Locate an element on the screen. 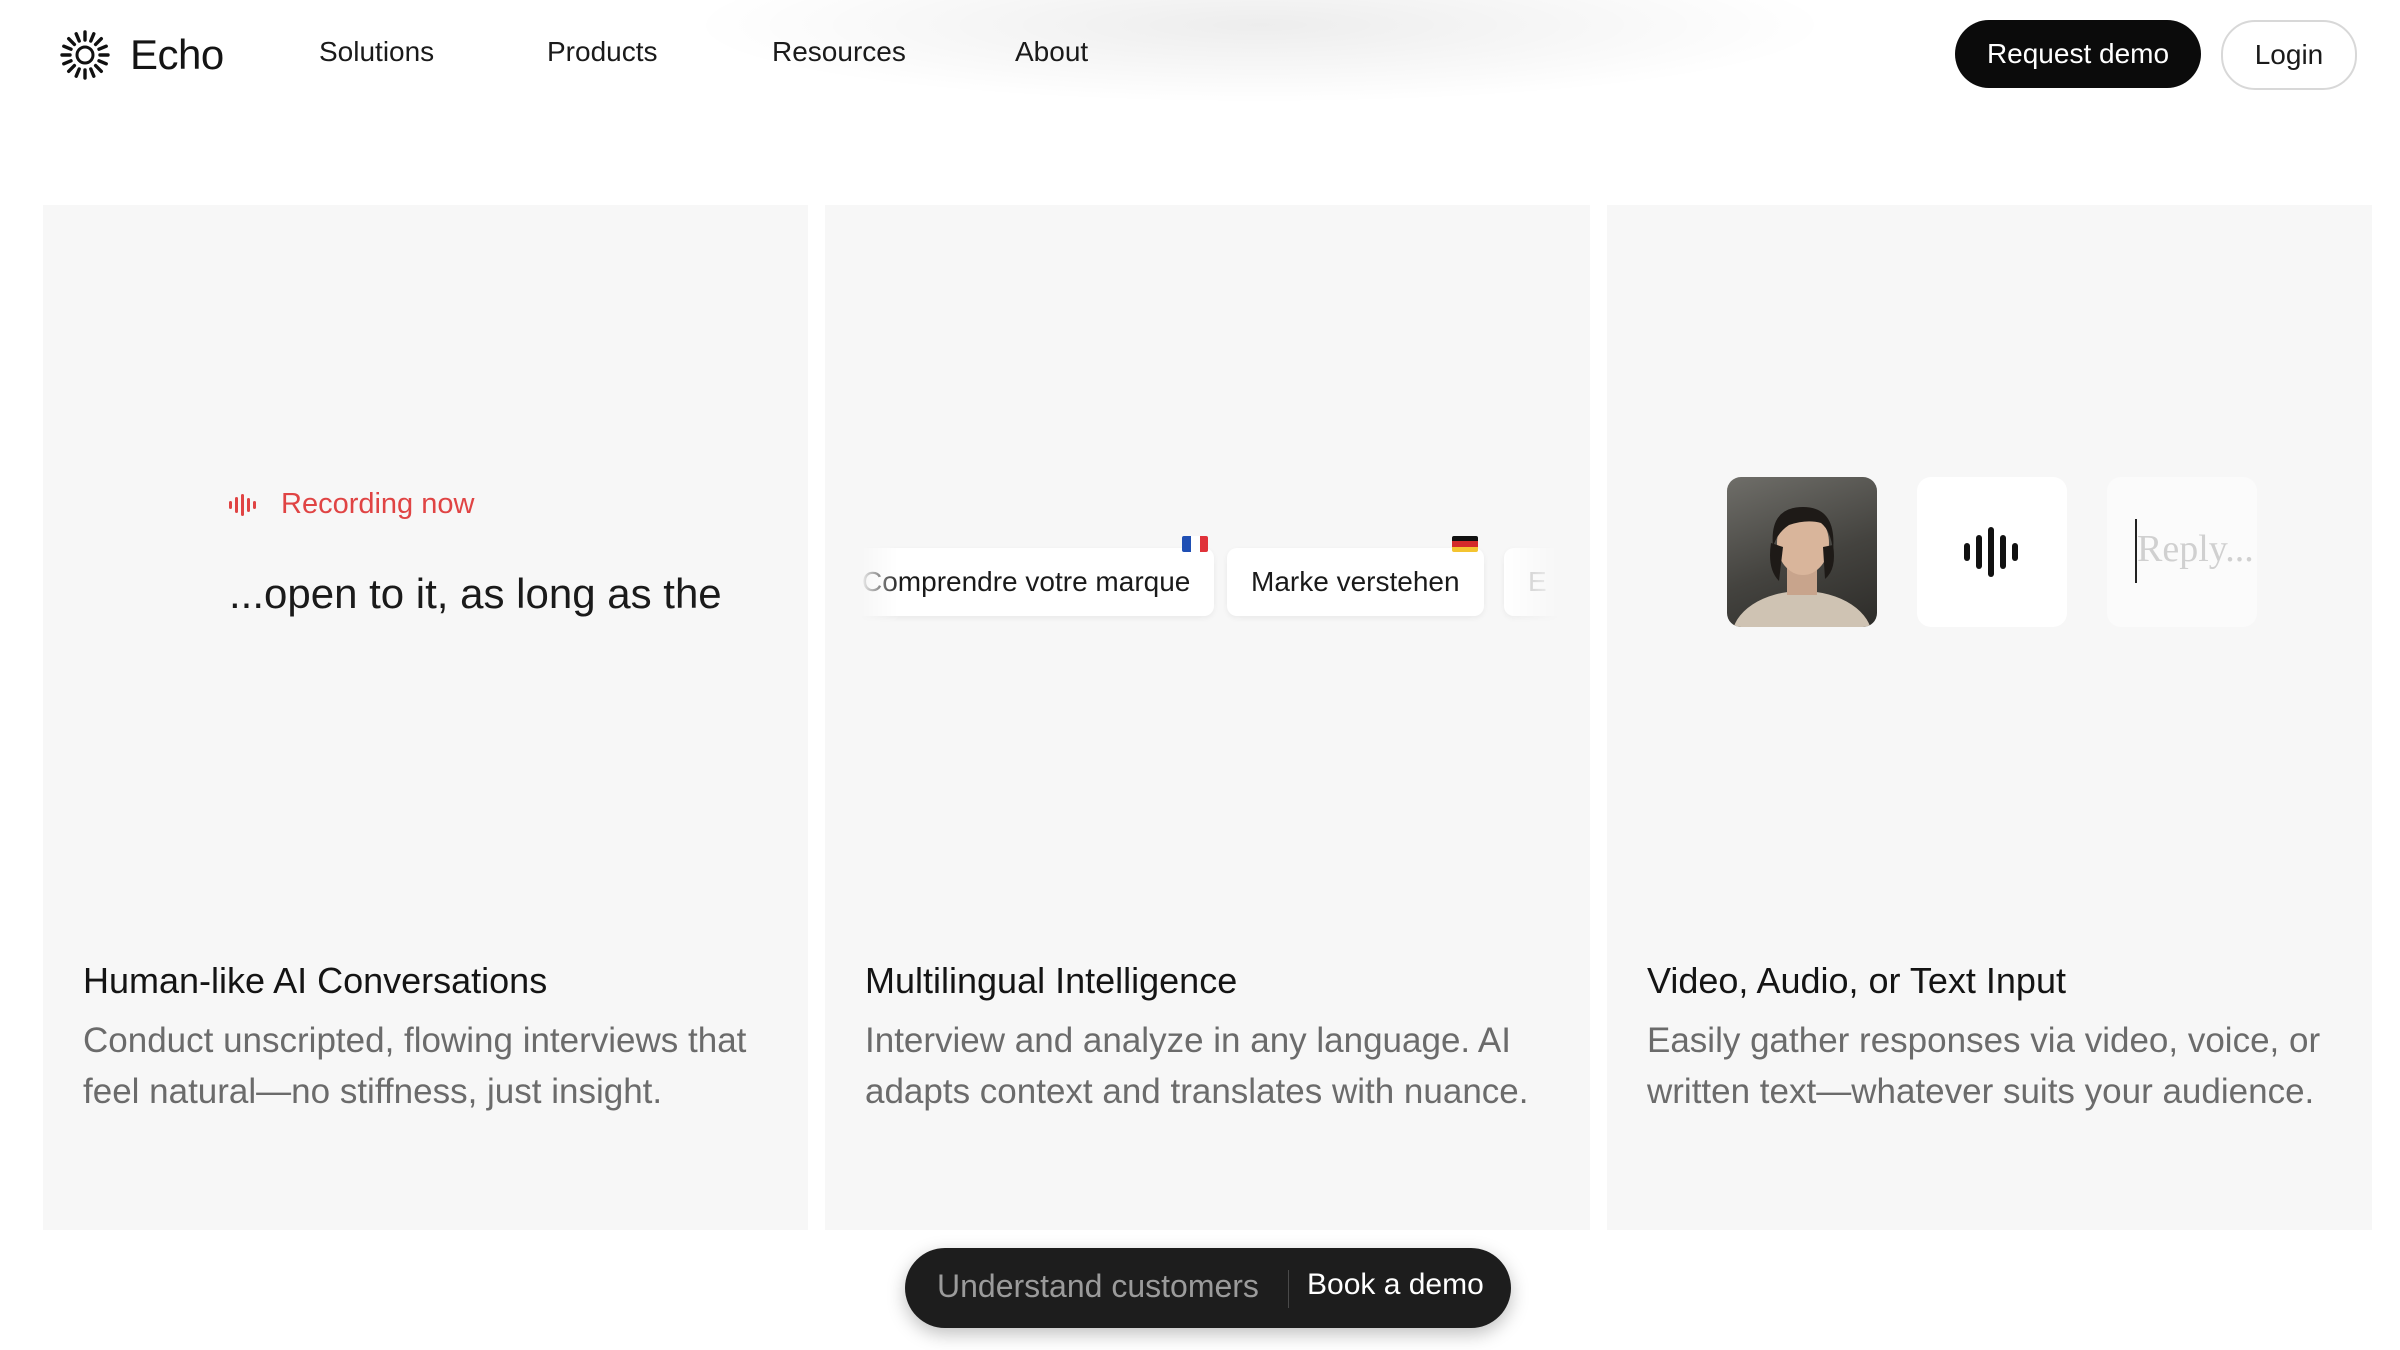  chip-text: Comprendre votre marque is located at coordinates (1026, 581).